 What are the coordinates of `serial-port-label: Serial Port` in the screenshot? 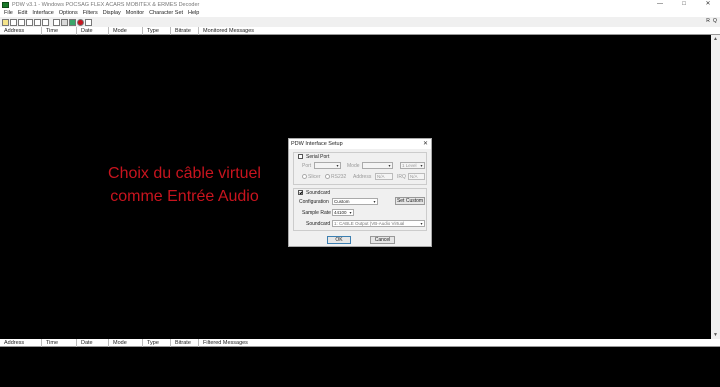 It's located at (318, 157).